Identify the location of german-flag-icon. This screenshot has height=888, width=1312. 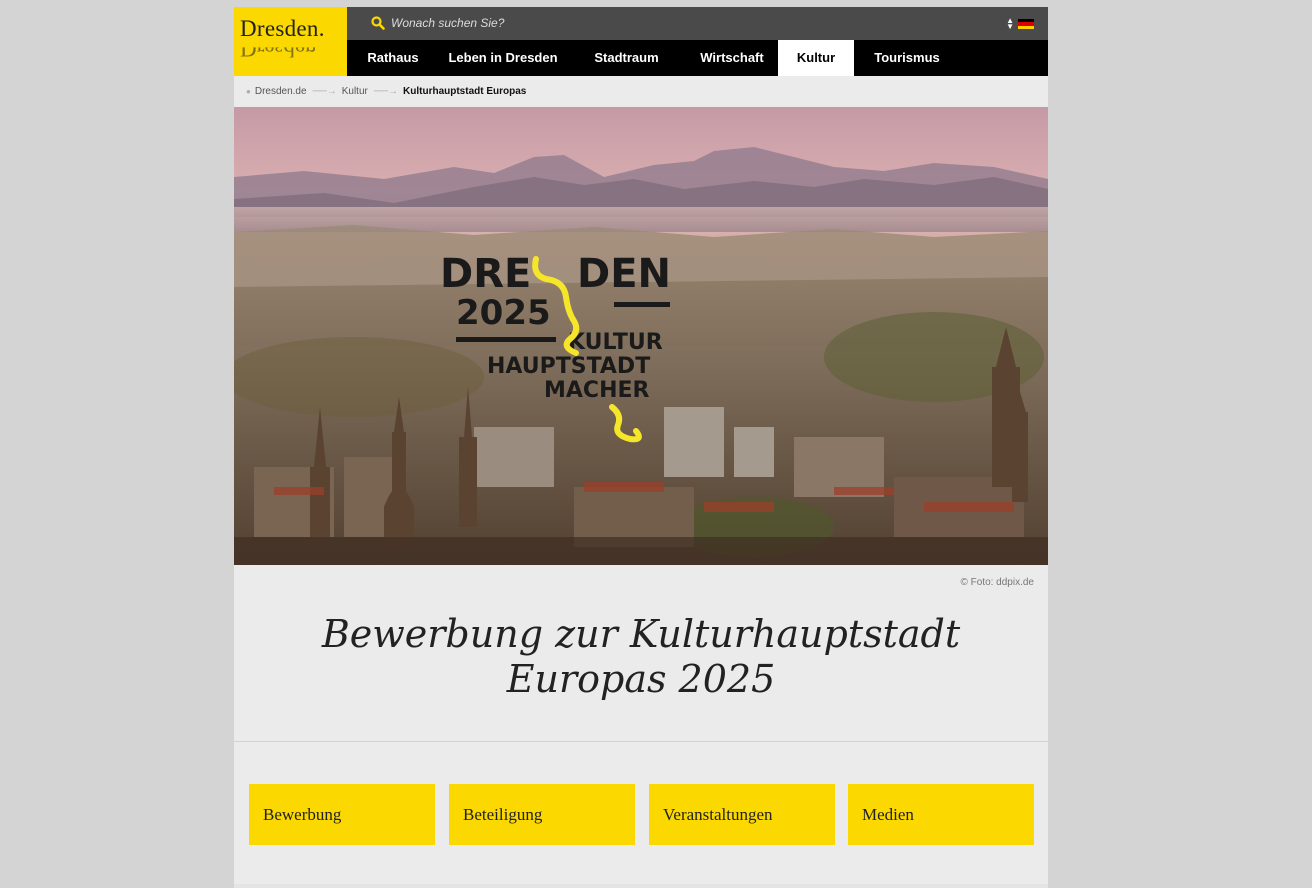
(1026, 24).